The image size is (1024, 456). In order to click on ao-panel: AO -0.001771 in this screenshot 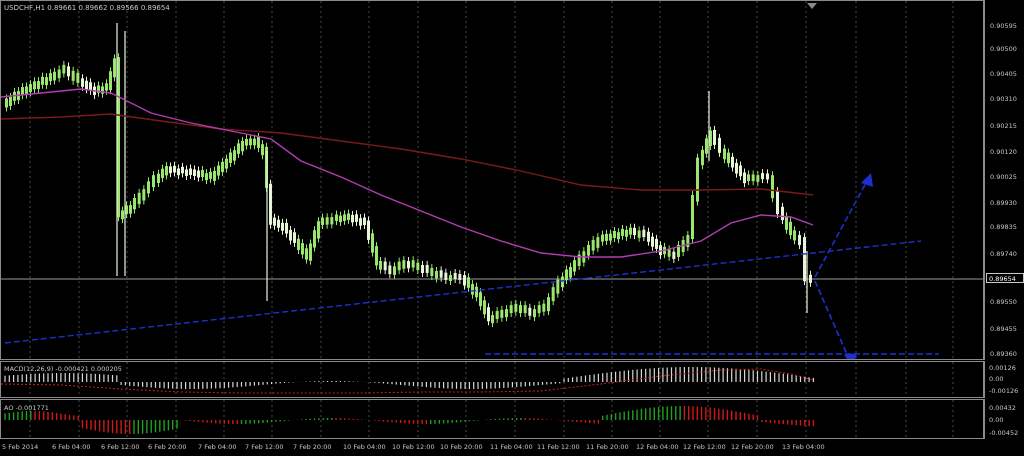, I will do `click(492, 419)`.